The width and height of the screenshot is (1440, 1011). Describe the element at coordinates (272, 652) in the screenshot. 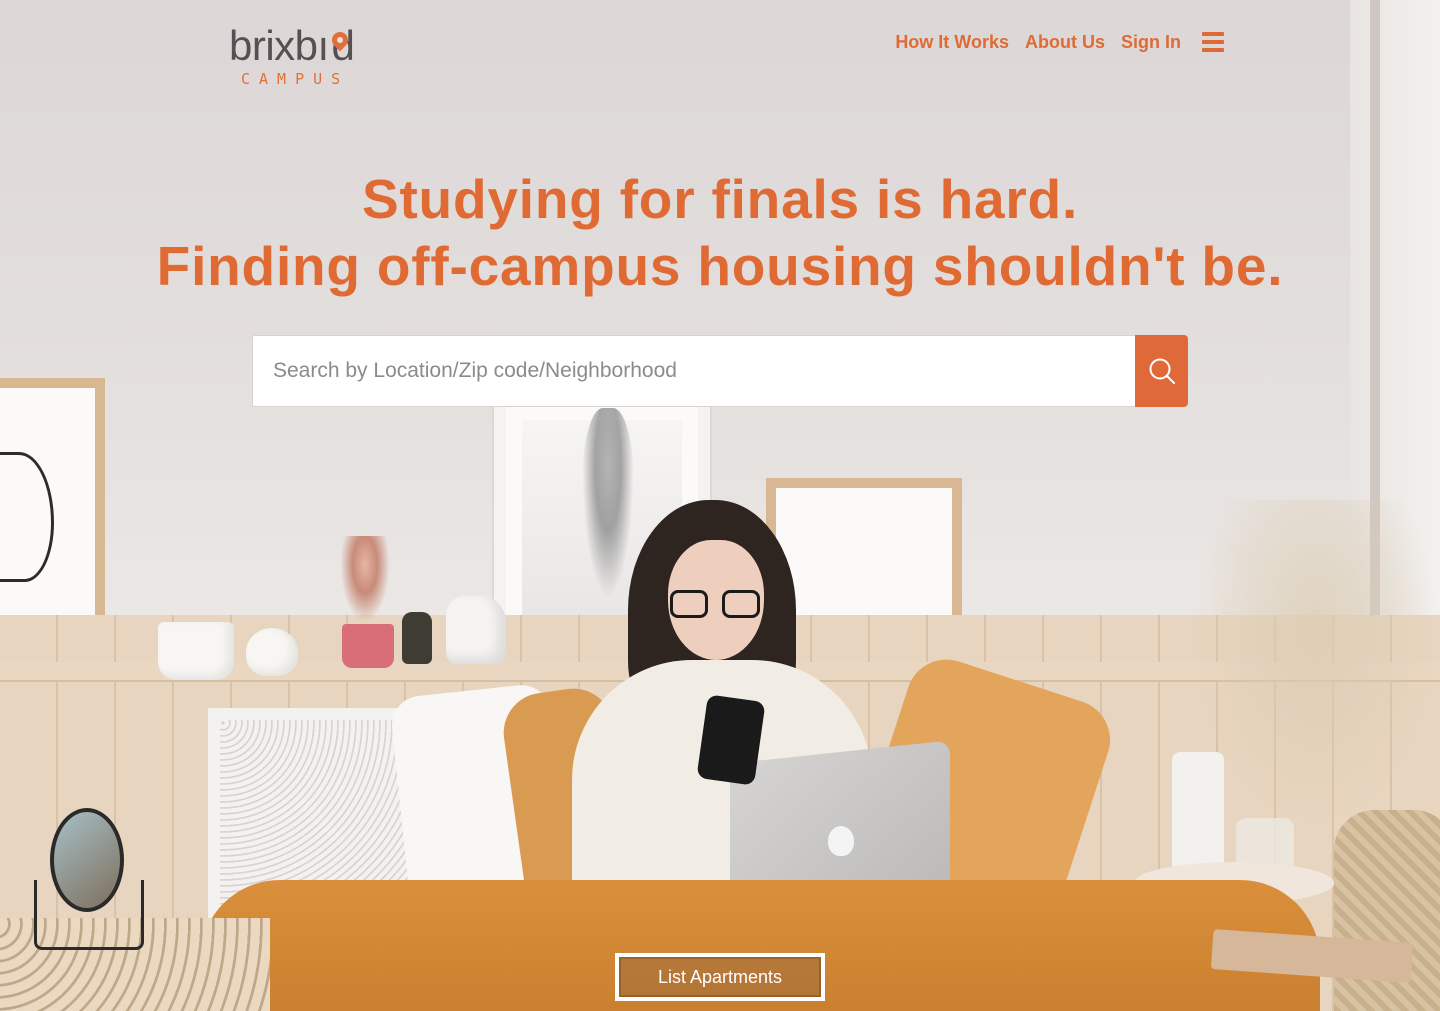

I see `small-vase` at that location.